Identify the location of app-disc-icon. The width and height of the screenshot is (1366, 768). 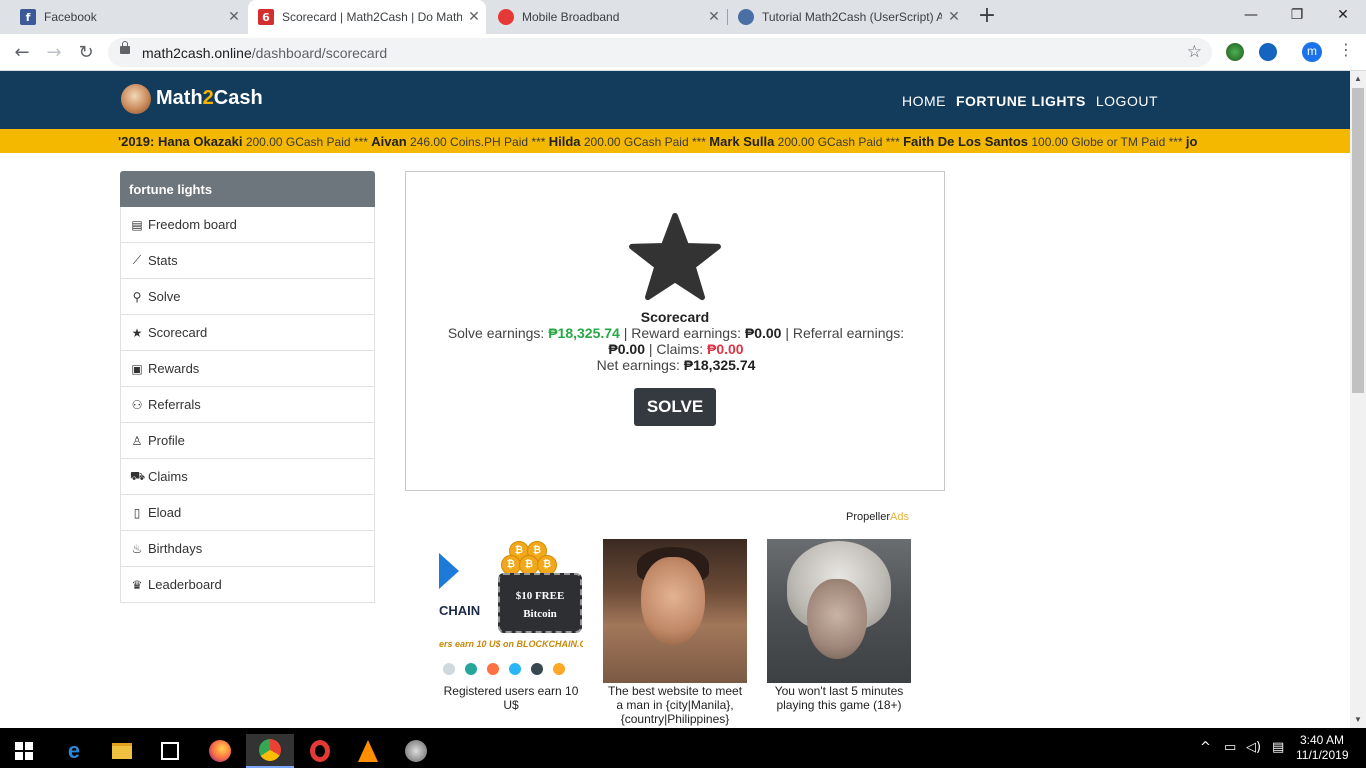
(416, 751).